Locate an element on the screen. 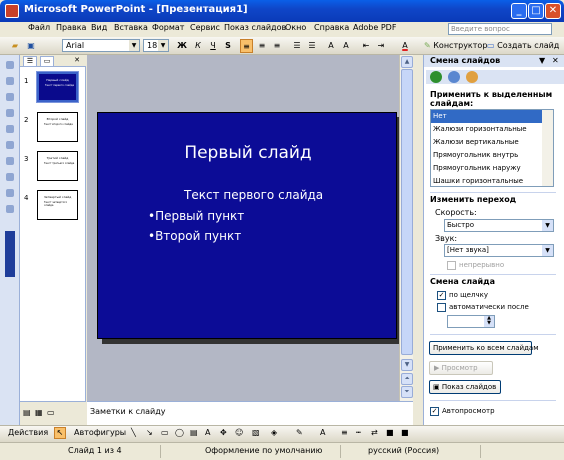 Image resolution: width=564 pixels, height=460 pixels. menu-insert: Вставка is located at coordinates (131, 27).